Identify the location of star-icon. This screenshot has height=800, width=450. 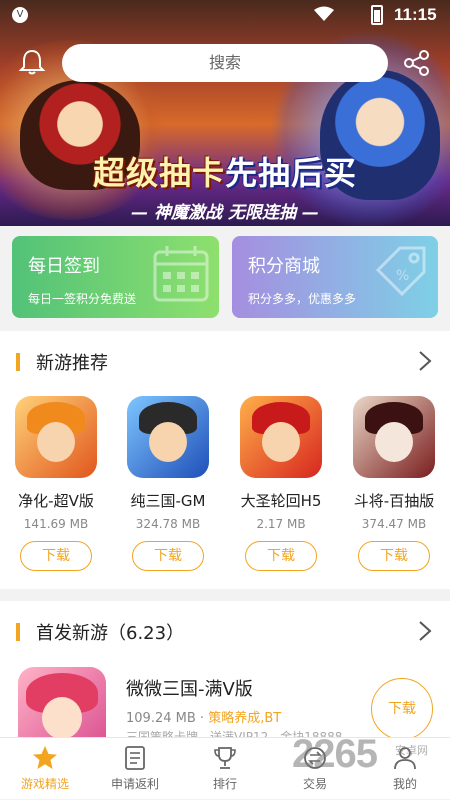
(45, 758).